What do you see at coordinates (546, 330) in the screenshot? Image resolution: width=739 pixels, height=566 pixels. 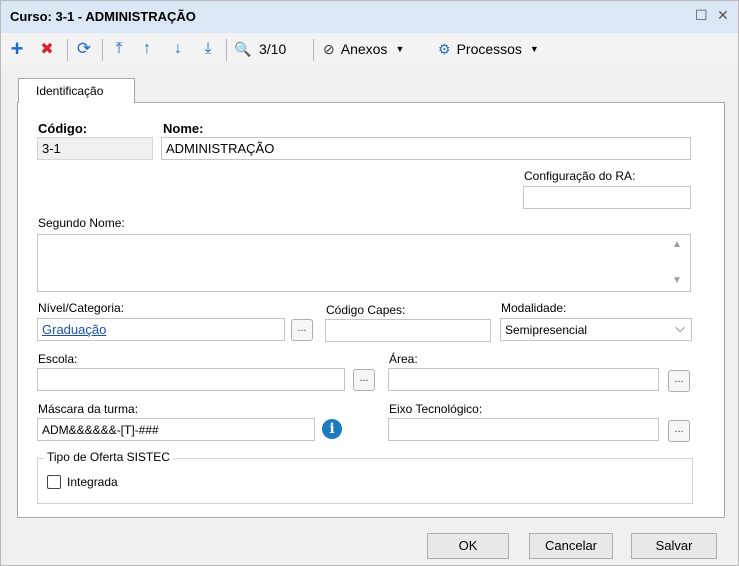 I see `modalidade-value: Semipresencial` at bounding box center [546, 330].